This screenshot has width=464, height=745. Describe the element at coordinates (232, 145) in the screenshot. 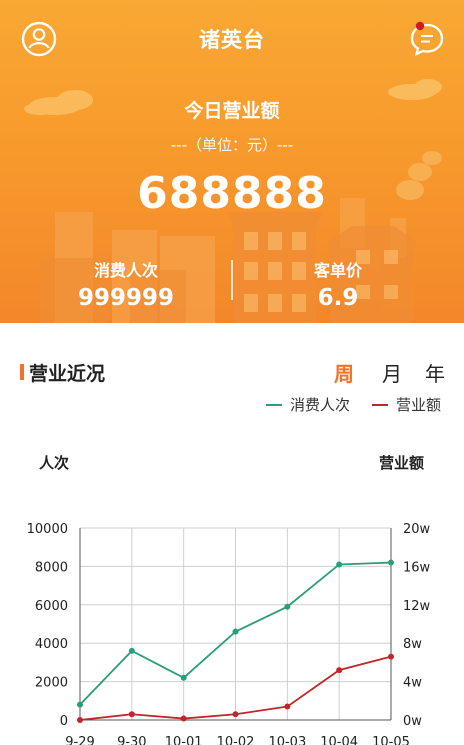

I see `unit-label: ---（单位：元）---` at that location.